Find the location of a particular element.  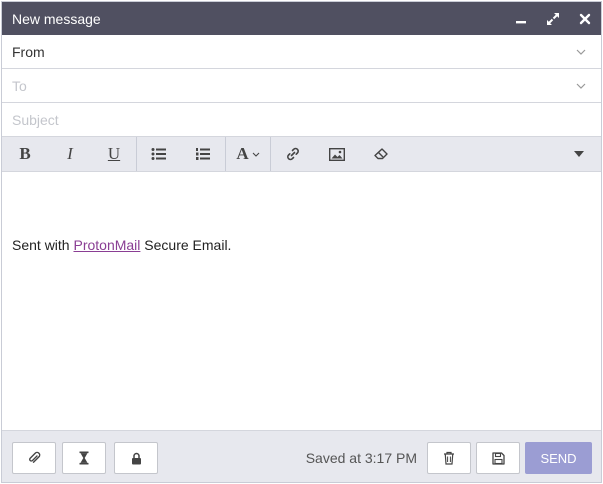

minimize-icon is located at coordinates (521, 21).